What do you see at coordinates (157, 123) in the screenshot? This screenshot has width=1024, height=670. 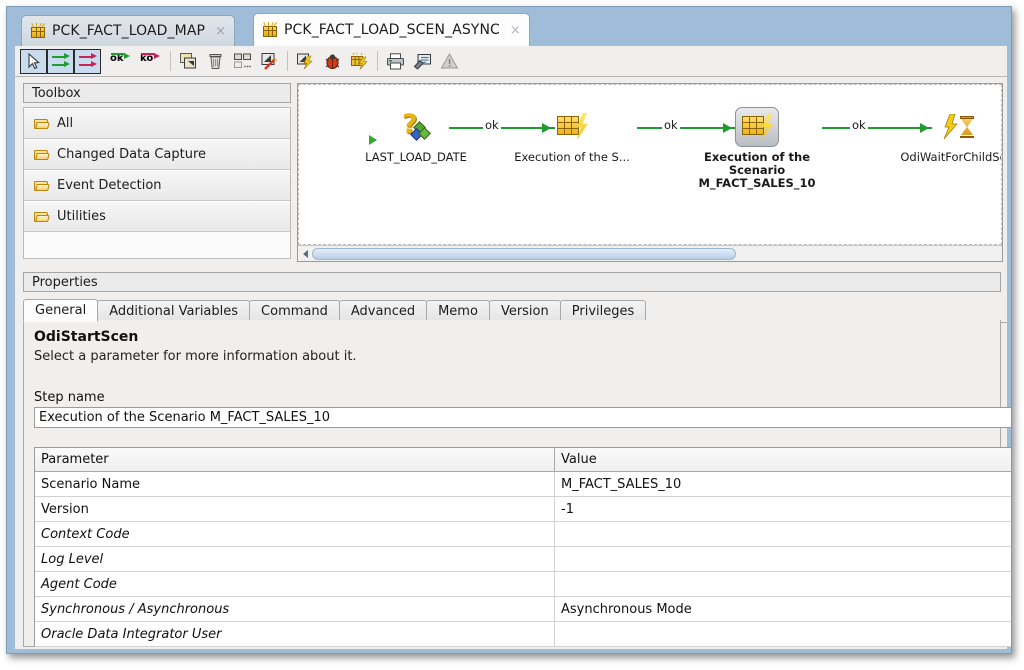 I see `toolbox-item-all: All` at bounding box center [157, 123].